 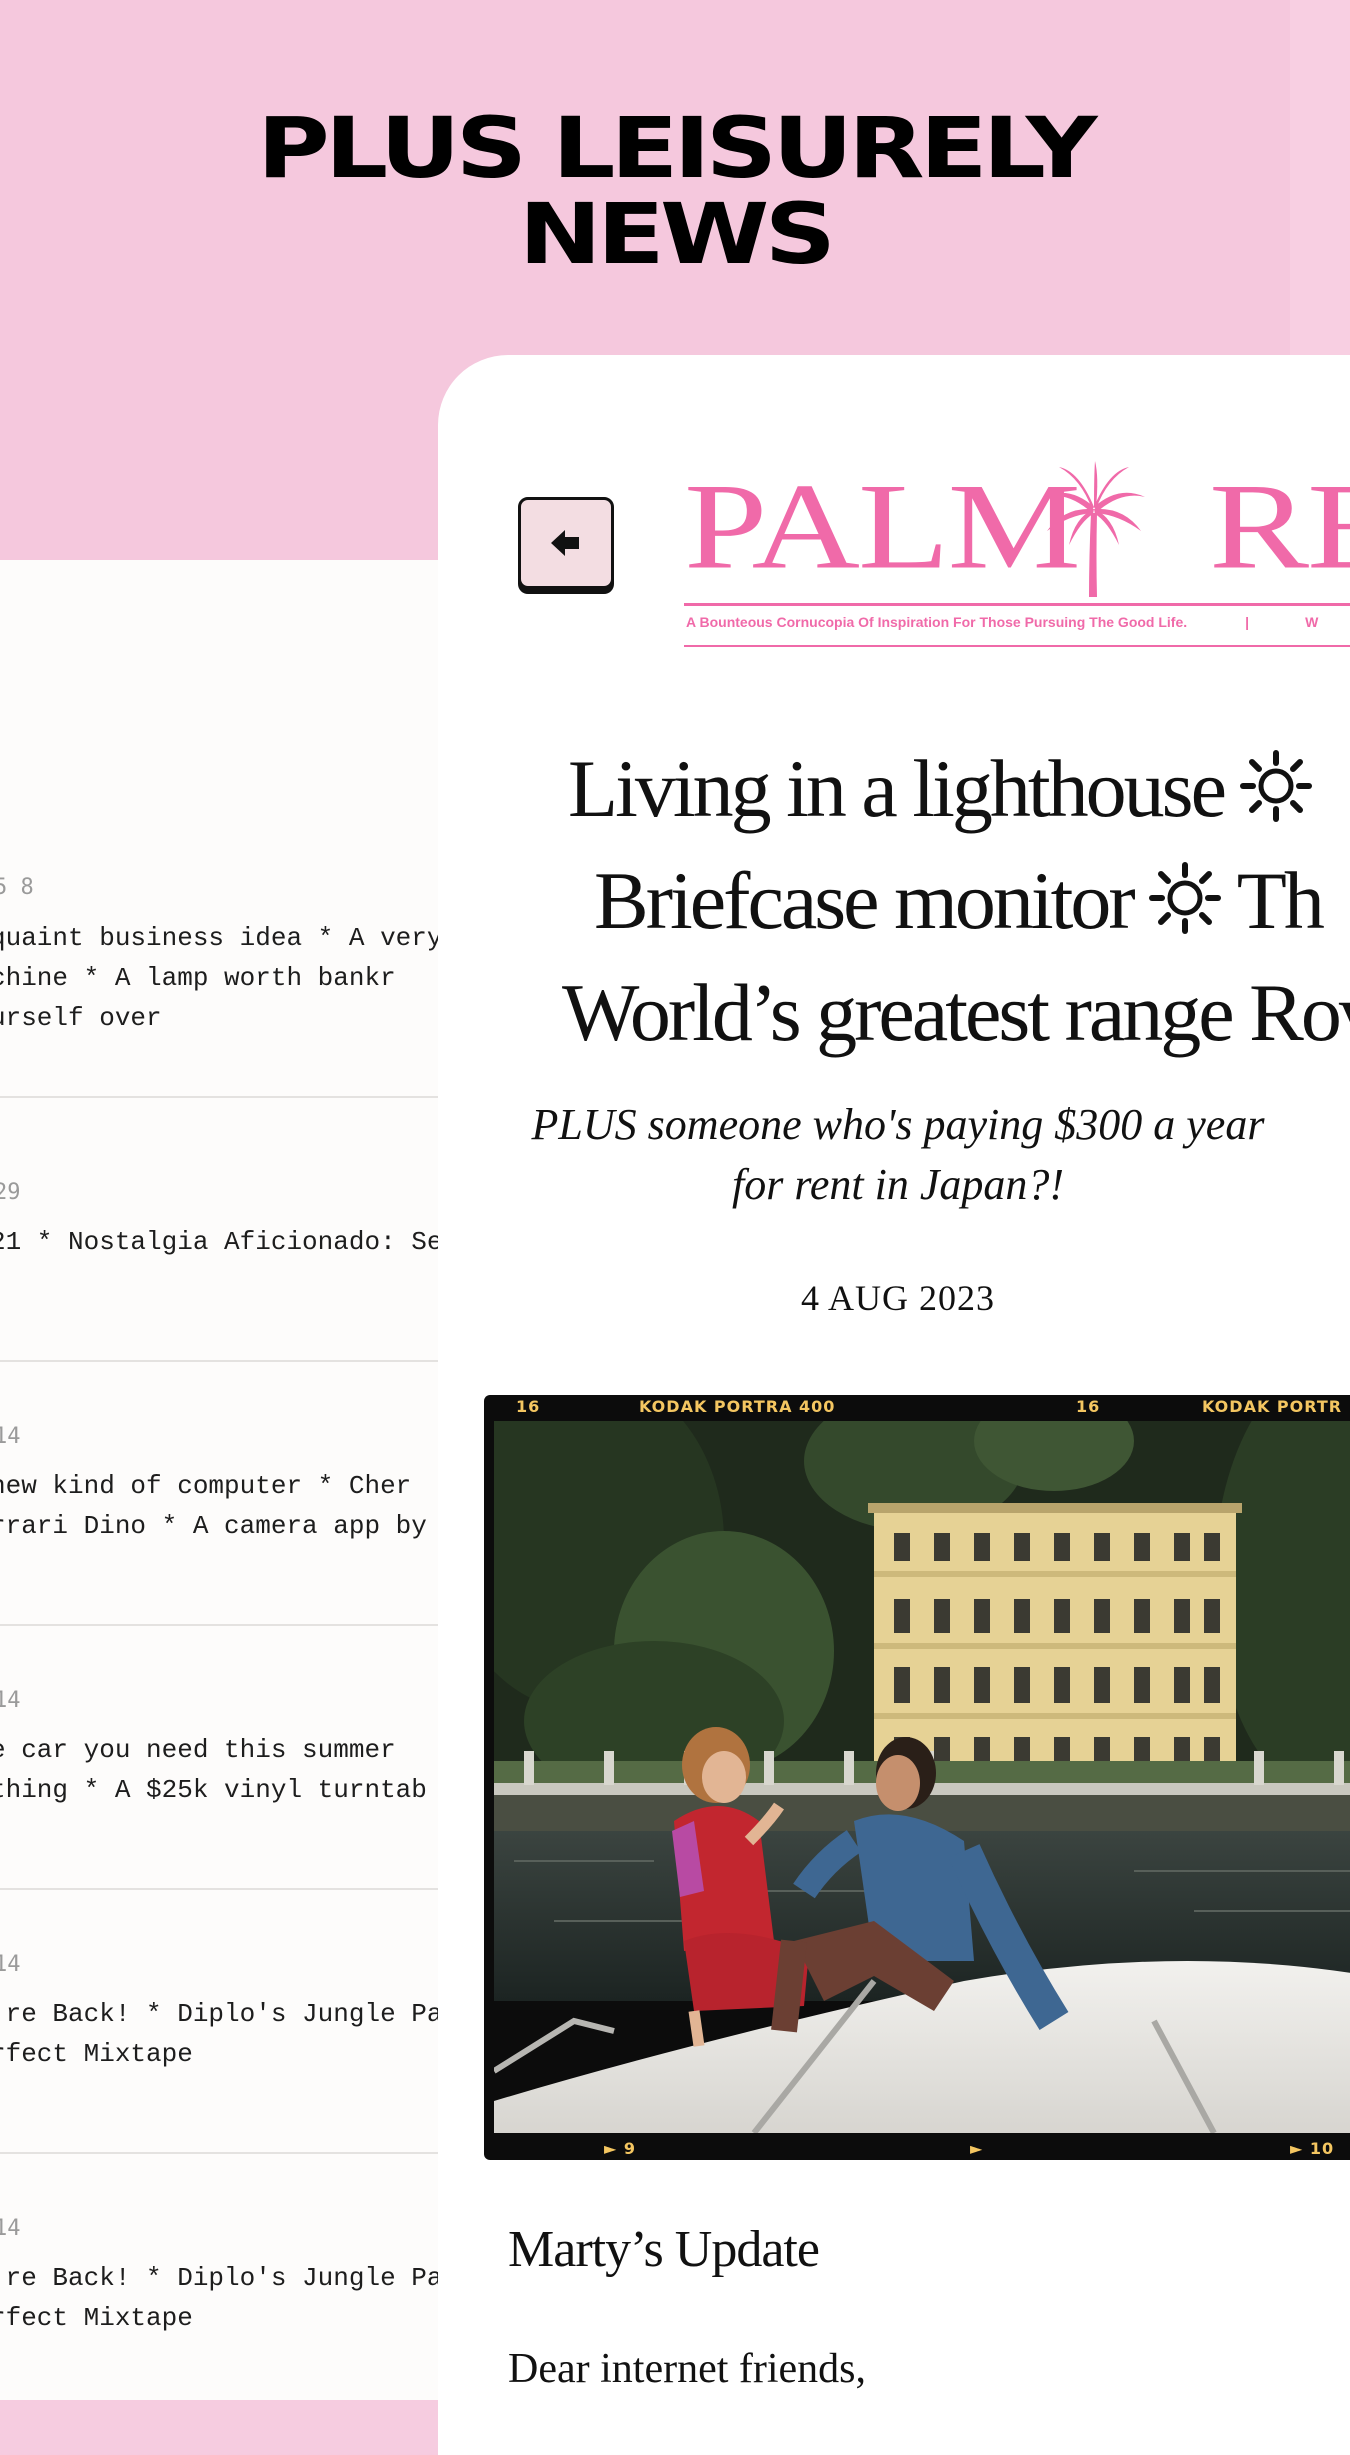 I want to click on issue-date: 29, so click(x=10, y=1192).